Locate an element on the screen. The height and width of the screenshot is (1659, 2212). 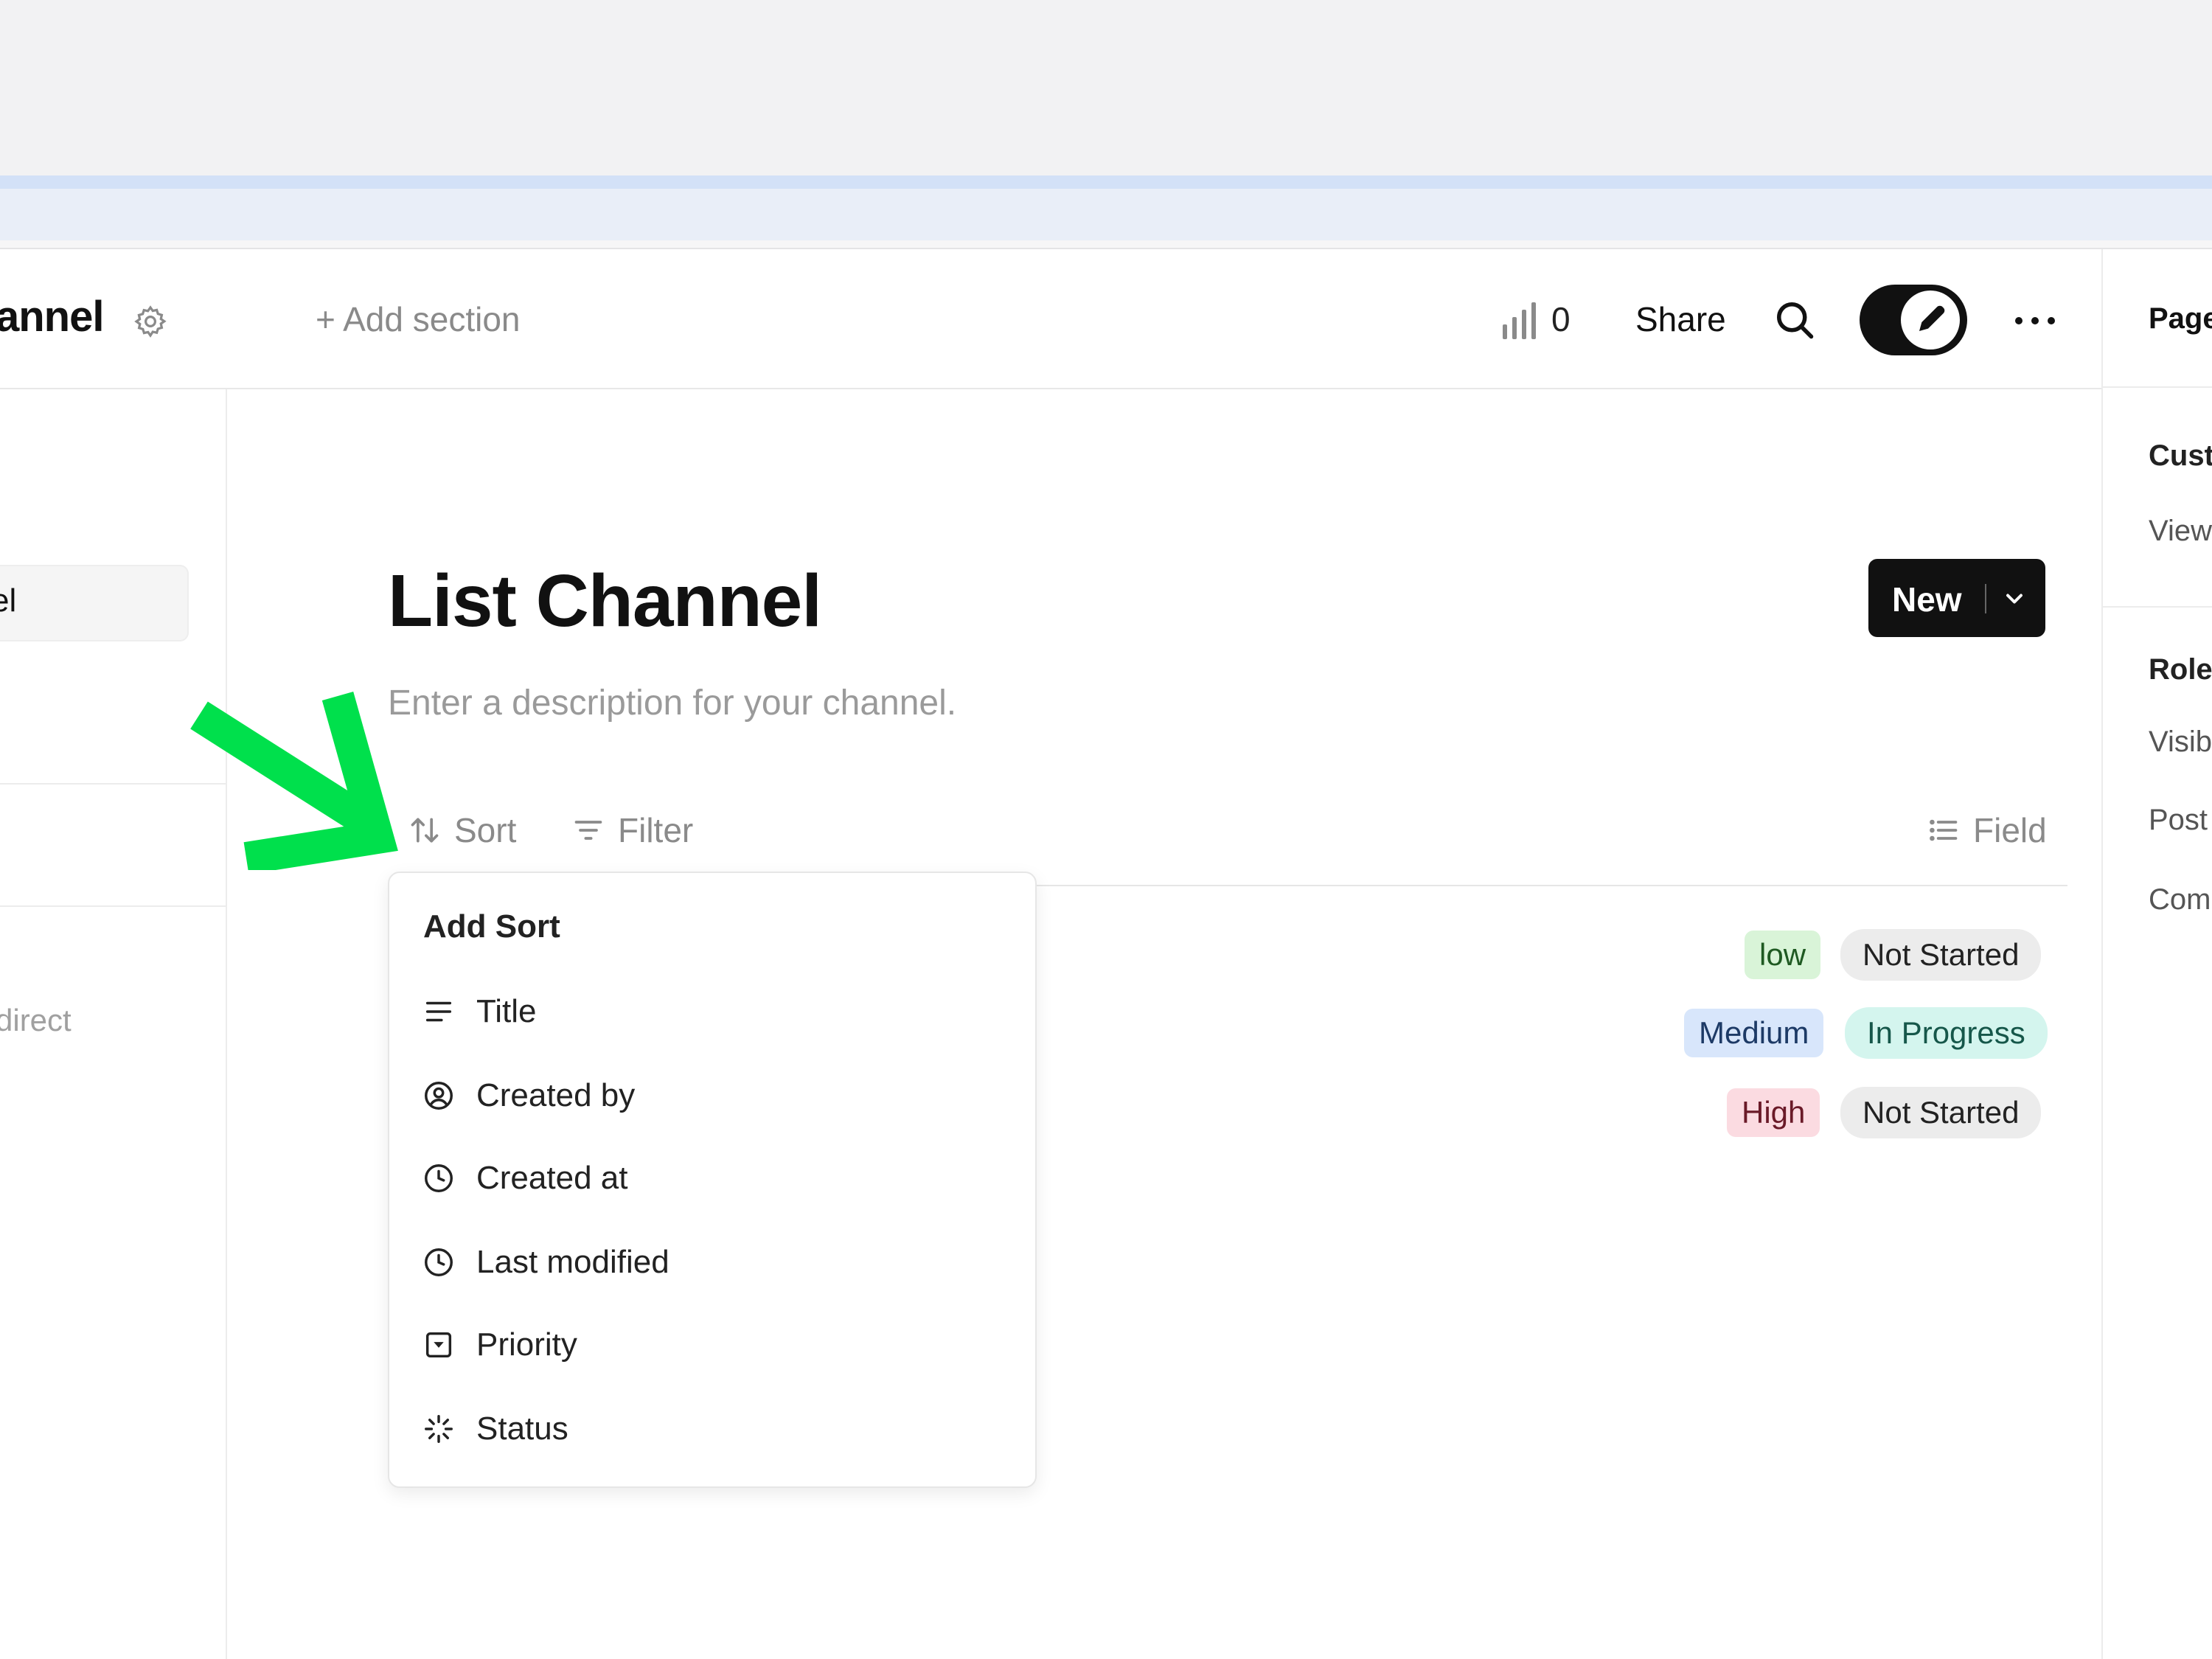
search-icon is located at coordinates (1795, 320).